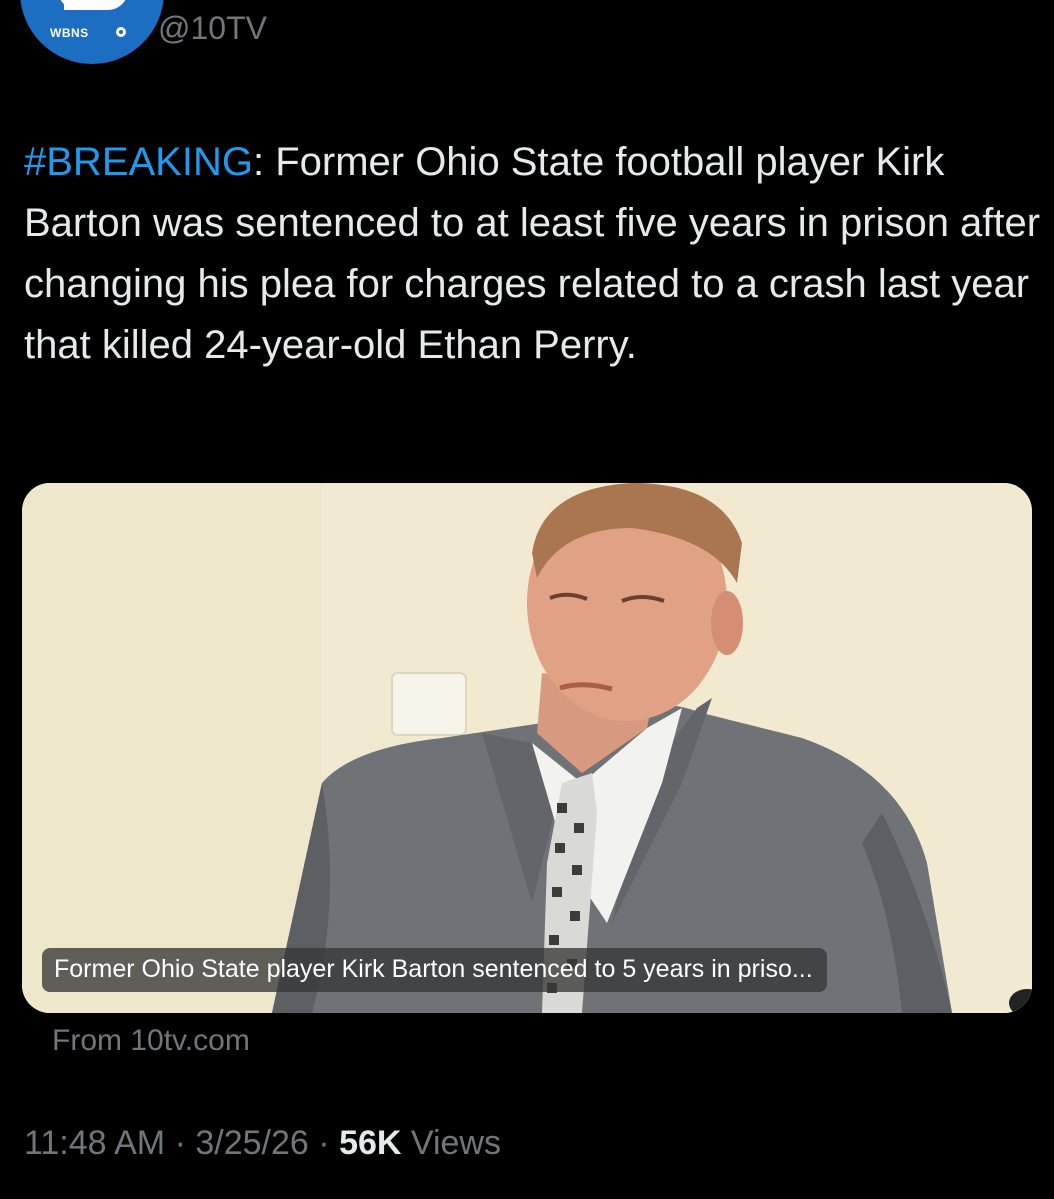 This screenshot has width=1054, height=1199. I want to click on views-label: Views, so click(455, 1143).